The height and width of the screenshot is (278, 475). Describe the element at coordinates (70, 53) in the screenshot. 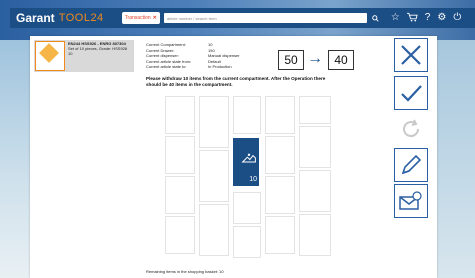

I see `article-qty: 10` at that location.